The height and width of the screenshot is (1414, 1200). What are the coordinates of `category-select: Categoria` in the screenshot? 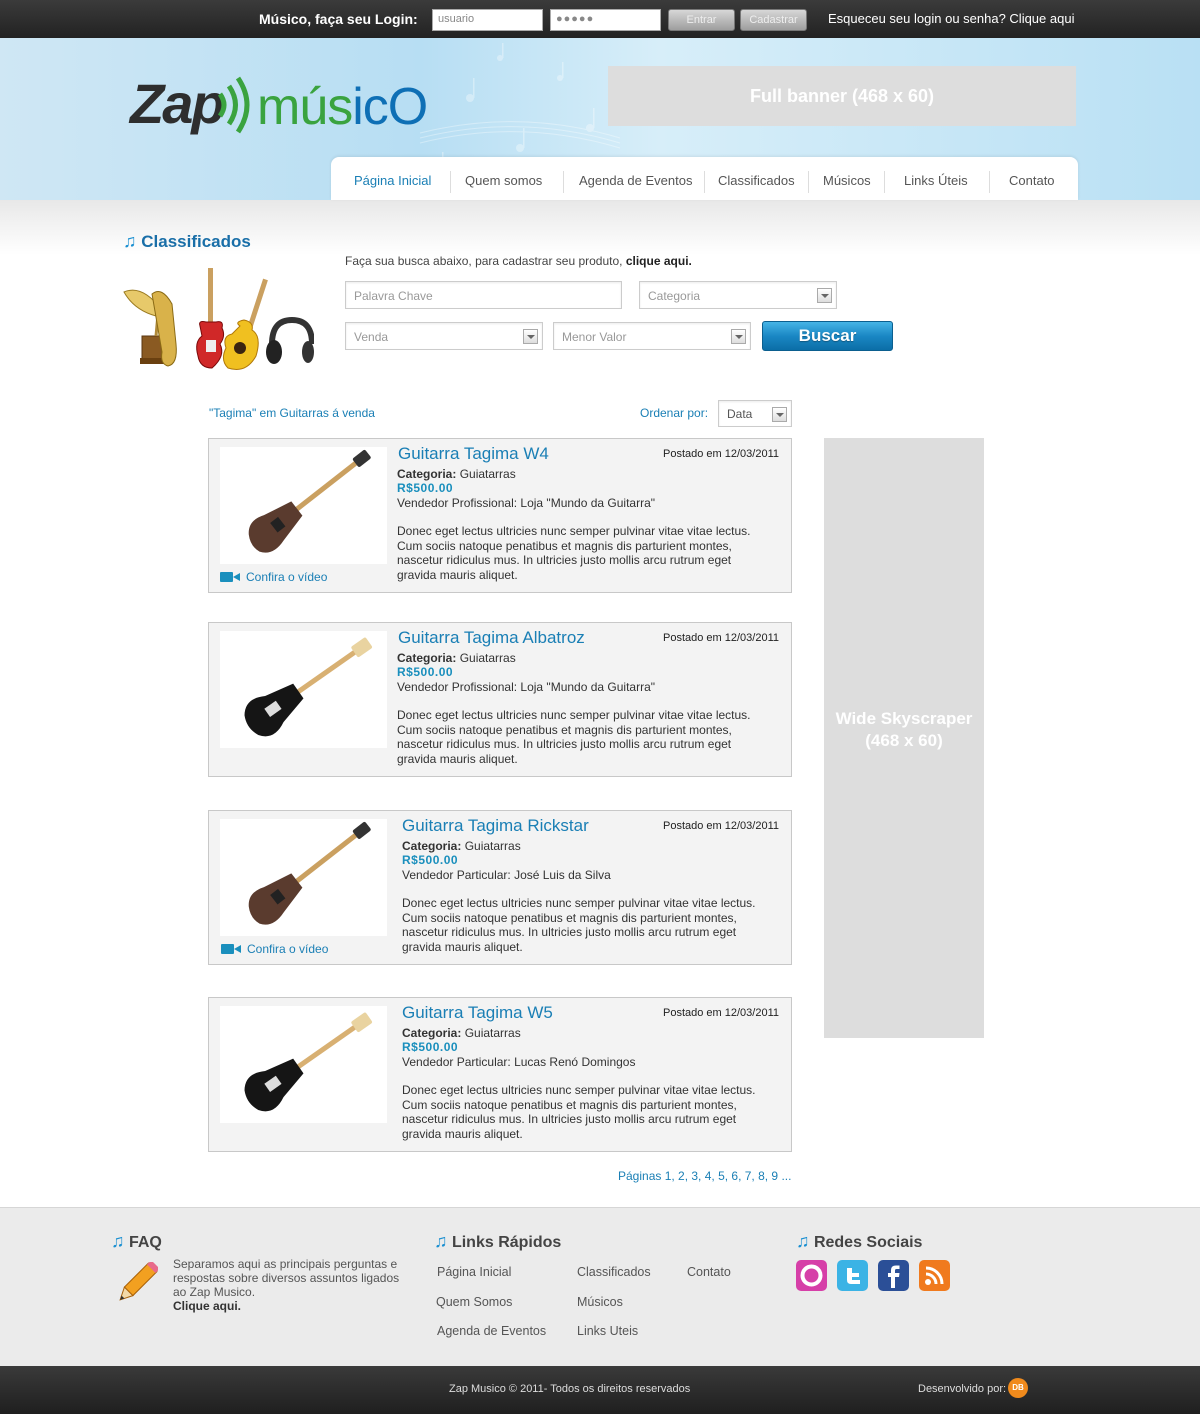 It's located at (738, 295).